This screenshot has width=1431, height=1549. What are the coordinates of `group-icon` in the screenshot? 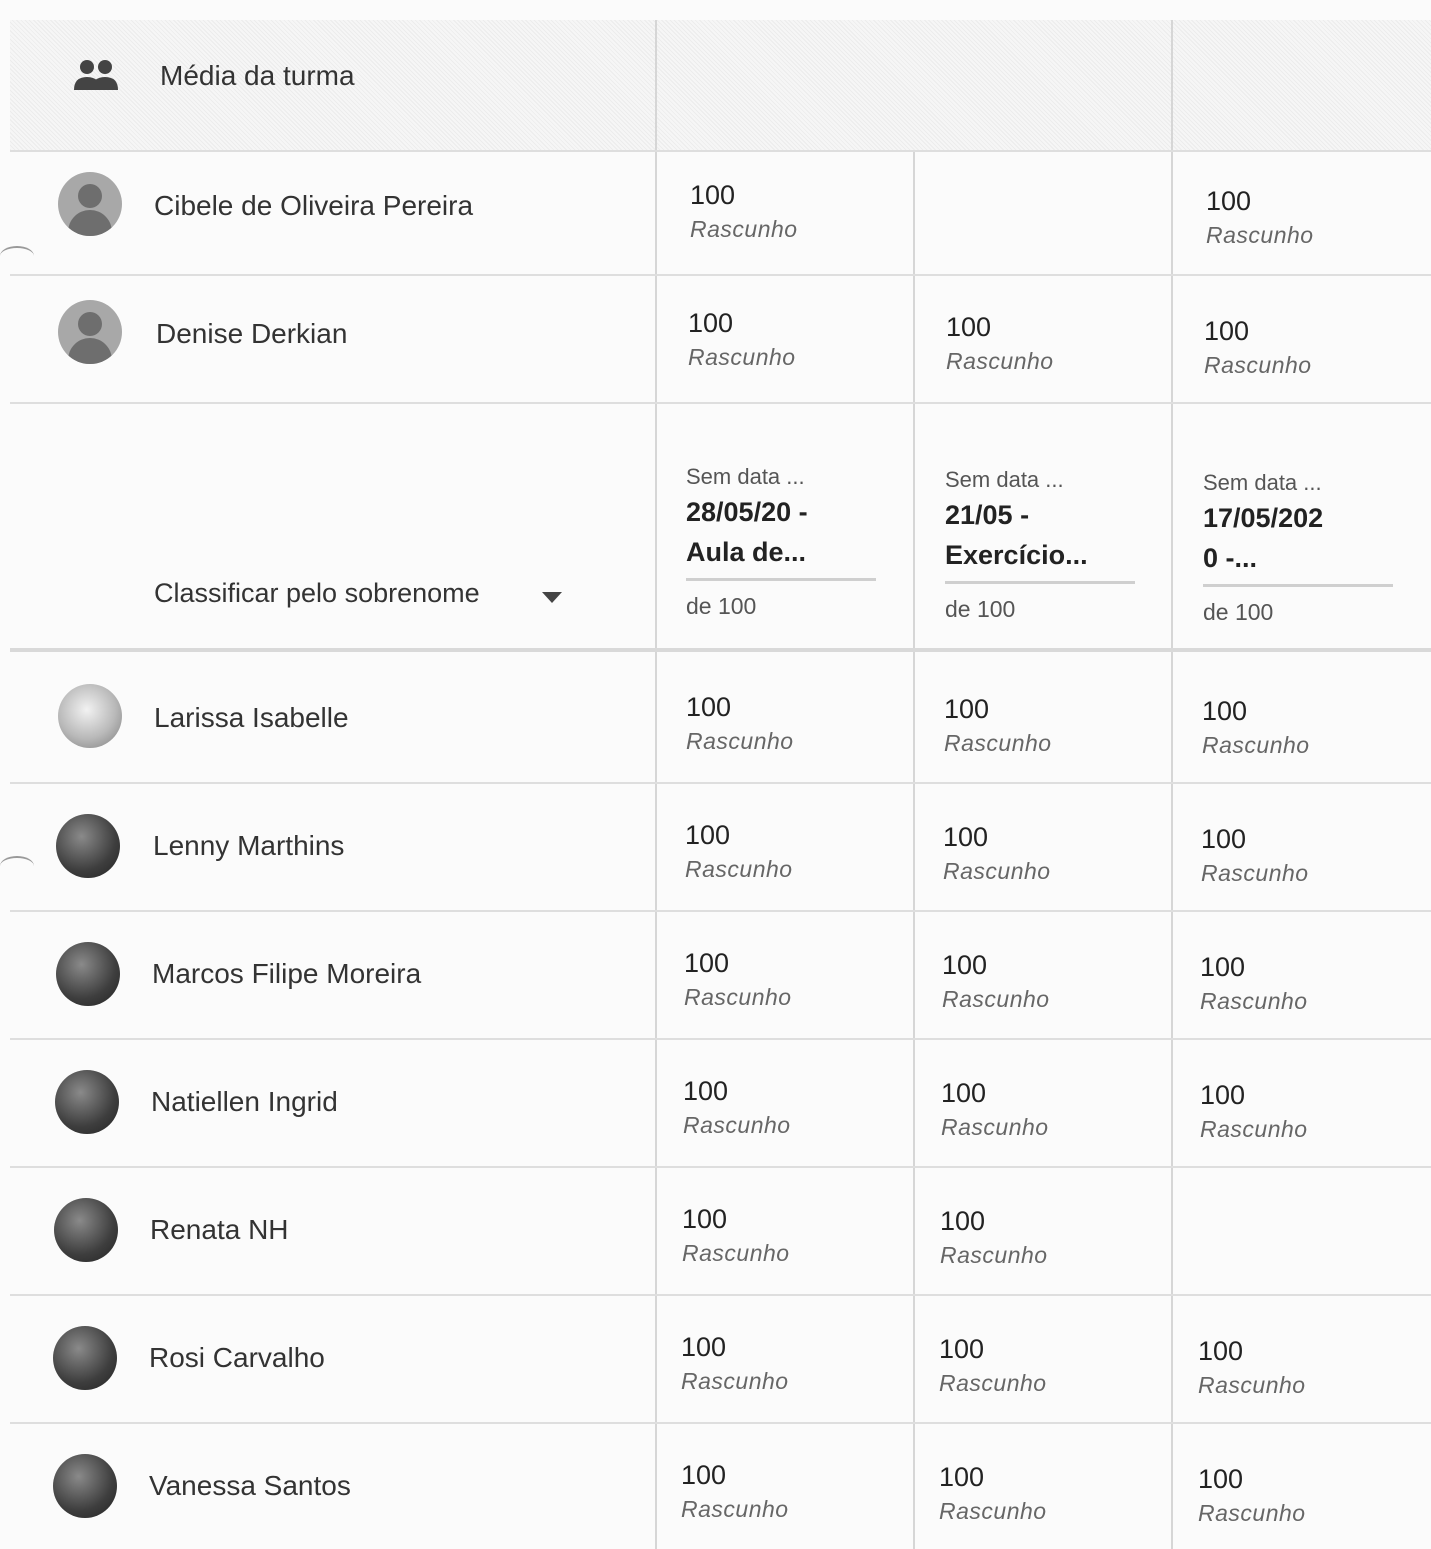 It's located at (96, 75).